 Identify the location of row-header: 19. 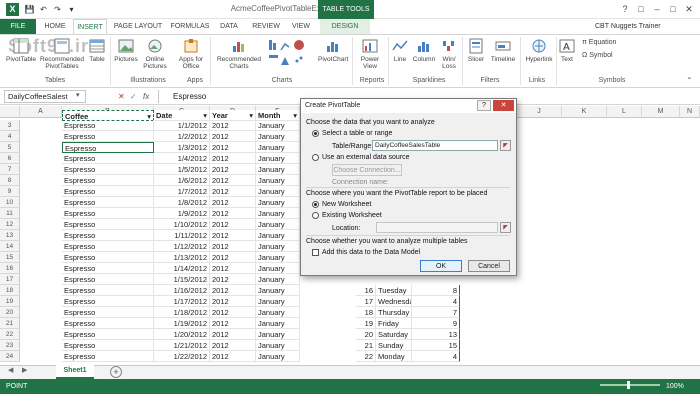
(10, 301).